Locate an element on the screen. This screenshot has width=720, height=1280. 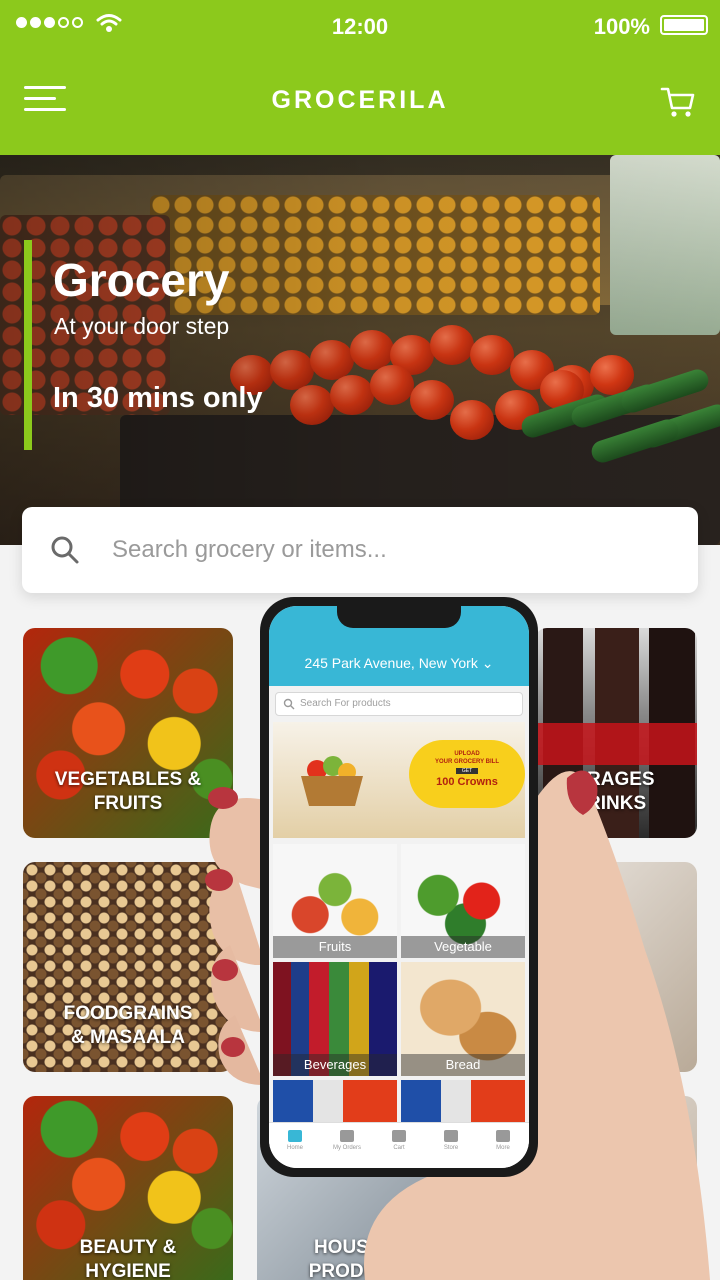
phone-nav-label: Cart is located at coordinates (399, 1148).